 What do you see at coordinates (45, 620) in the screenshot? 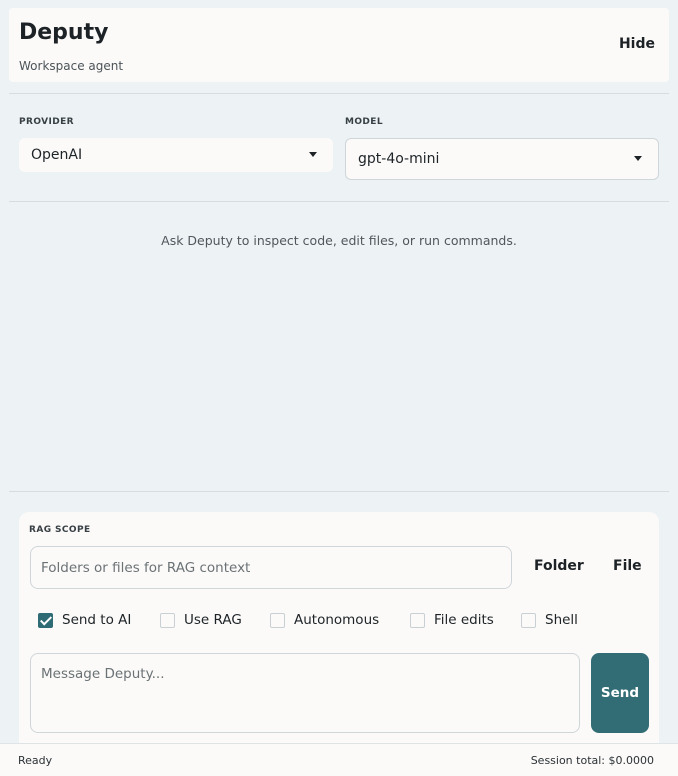
I see `checkmark-icon` at bounding box center [45, 620].